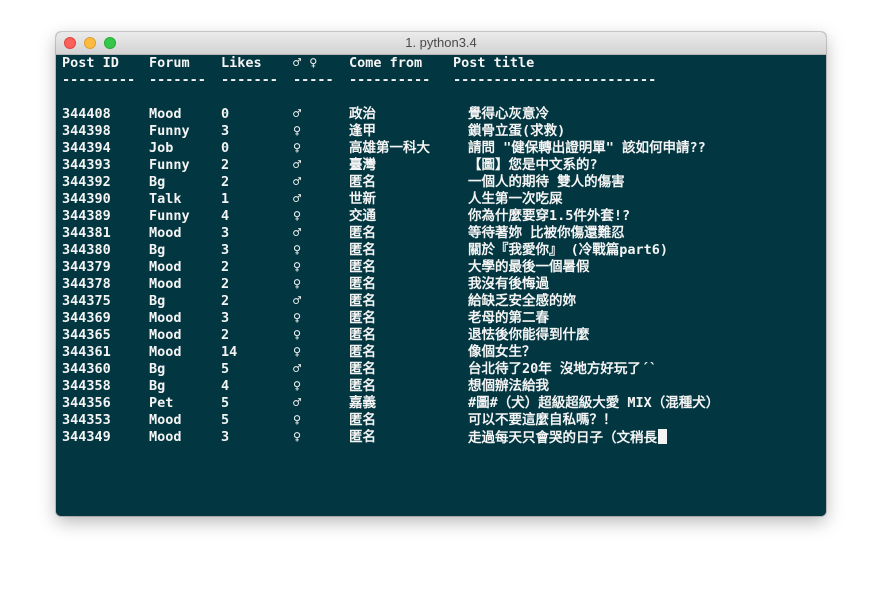 This screenshot has height=597, width=882. Describe the element at coordinates (362, 165) in the screenshot. I see `post-come-from: 臺灣` at that location.